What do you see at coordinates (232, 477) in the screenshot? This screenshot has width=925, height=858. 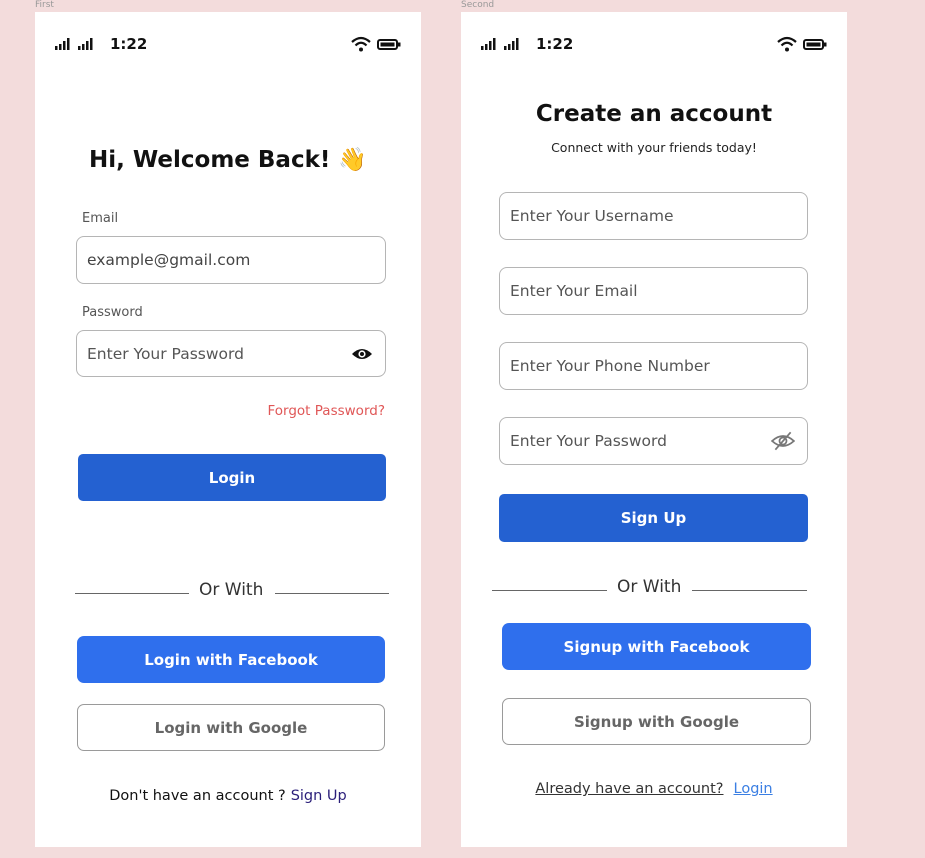 I see `login-button: Login` at bounding box center [232, 477].